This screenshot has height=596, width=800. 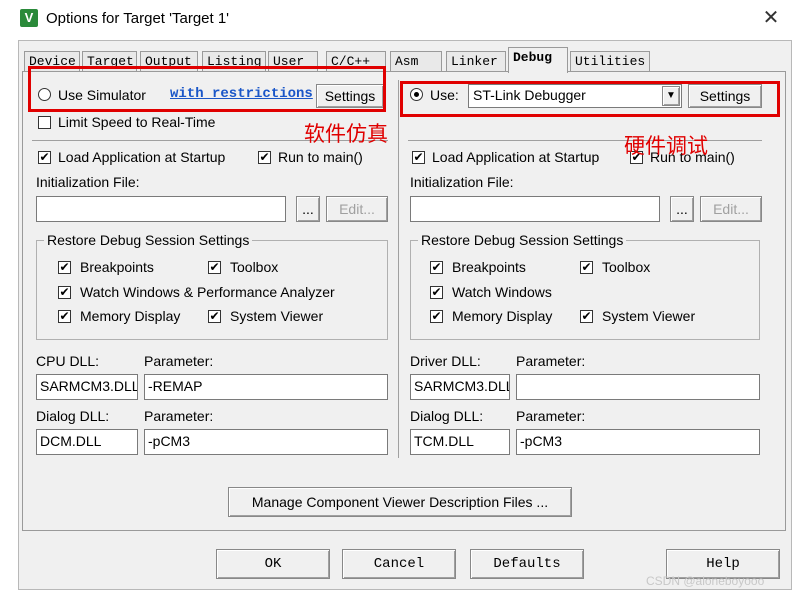 What do you see at coordinates (771, 19) in the screenshot?
I see `close-icon: ✕` at bounding box center [771, 19].